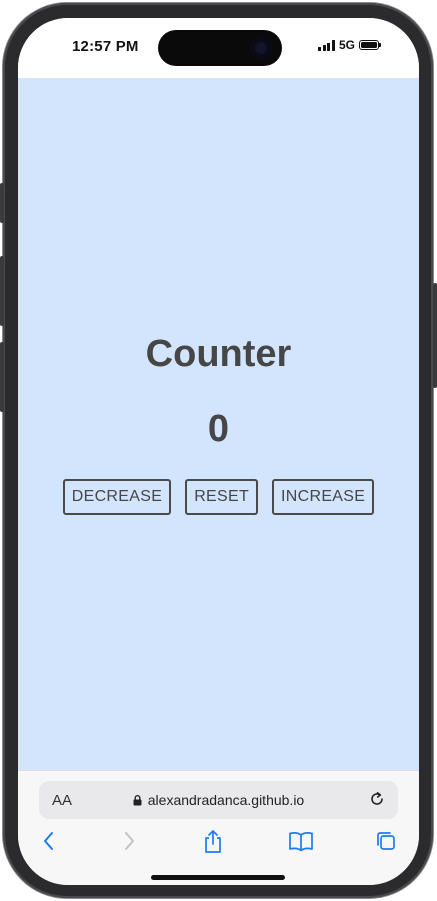 This screenshot has height=901, width=437. I want to click on counter-value: 0, so click(218, 429).